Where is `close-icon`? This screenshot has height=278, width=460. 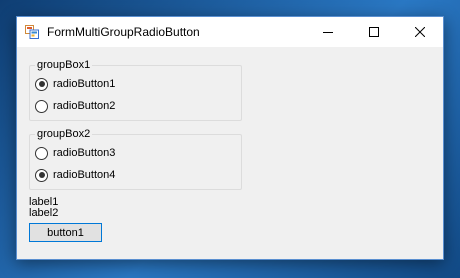 close-icon is located at coordinates (420, 32).